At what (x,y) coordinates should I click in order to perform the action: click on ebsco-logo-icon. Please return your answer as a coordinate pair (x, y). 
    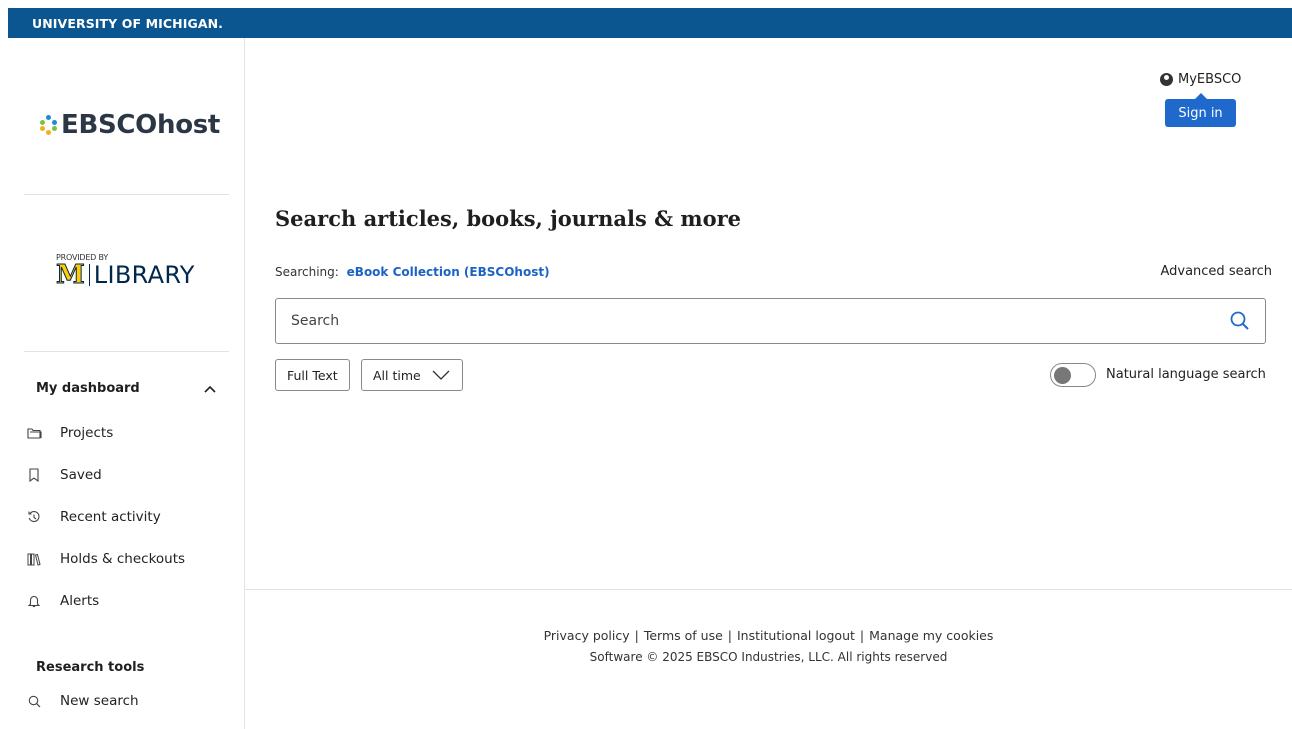
    Looking at the image, I should click on (49, 125).